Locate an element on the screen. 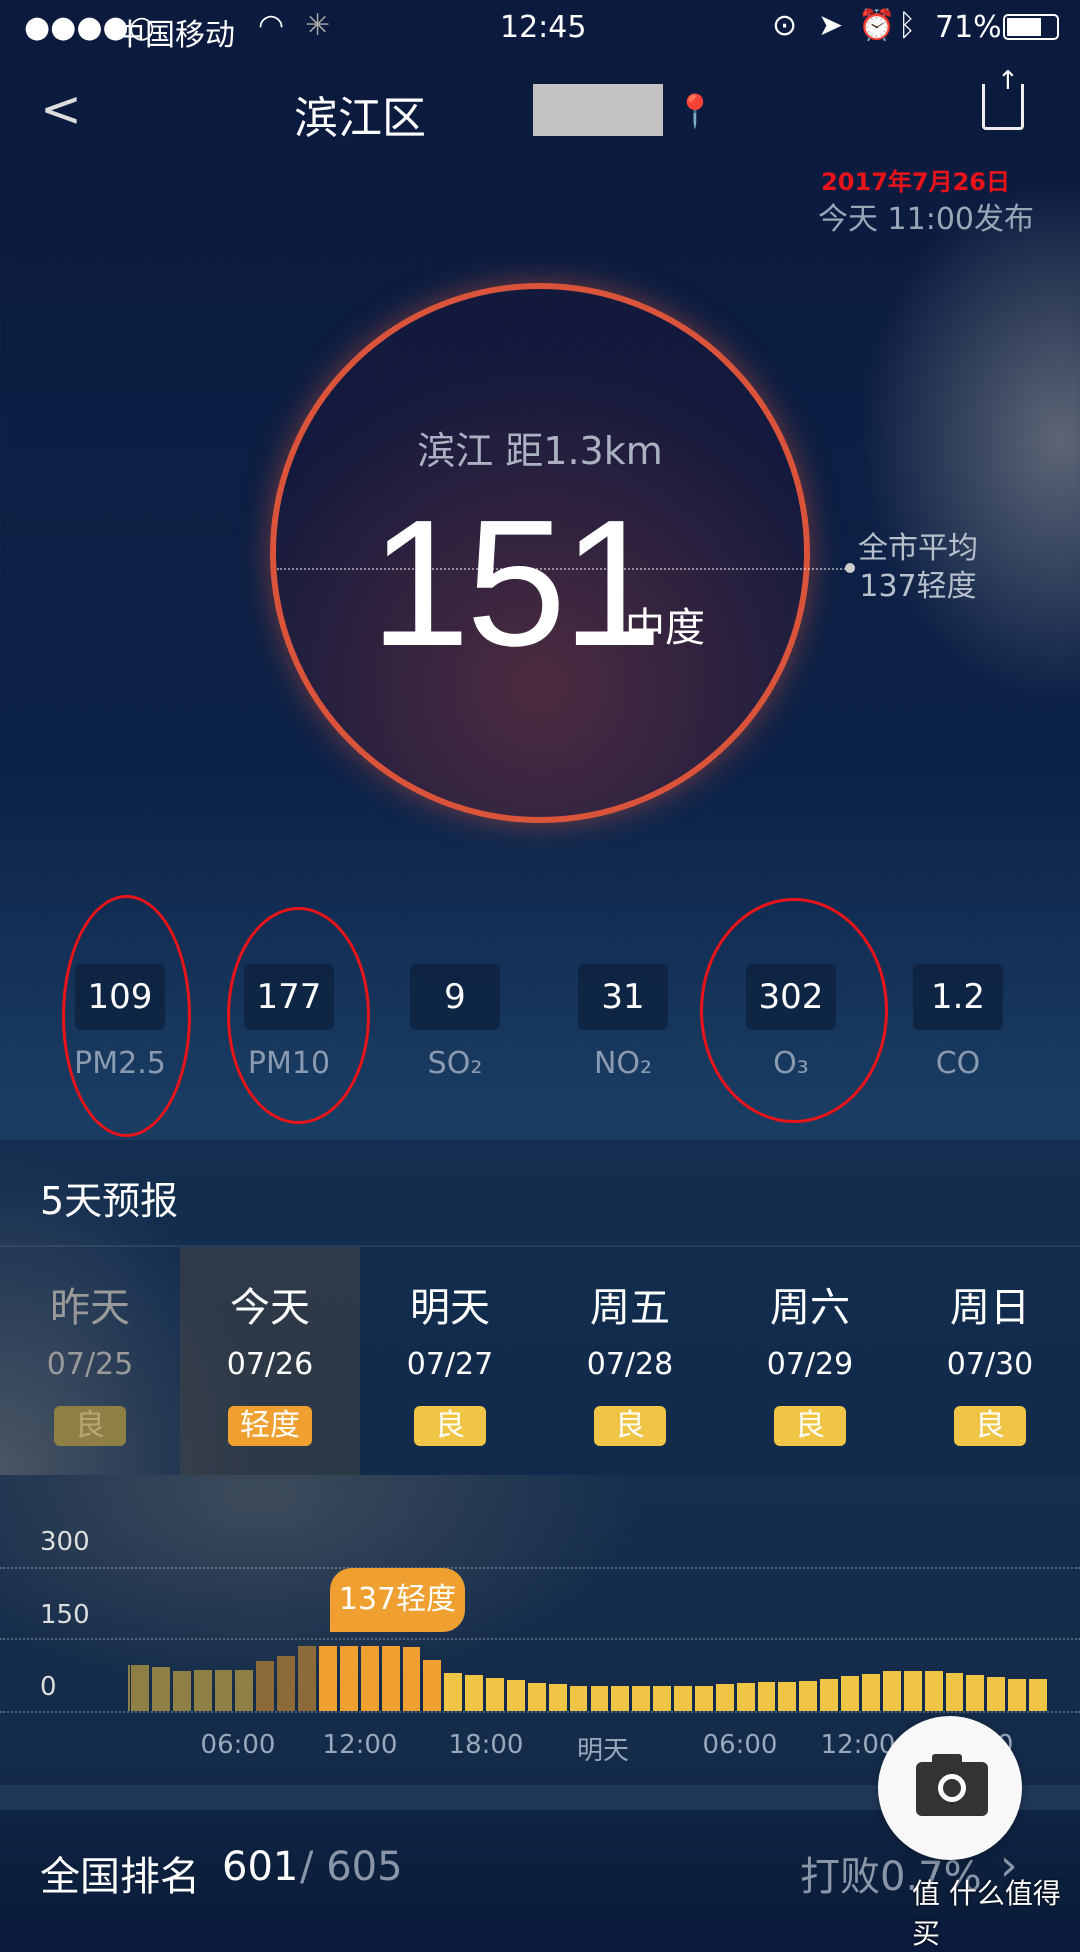 This screenshot has height=1952, width=1080. forecast-day: 周日 07/30 良 is located at coordinates (990, 1360).